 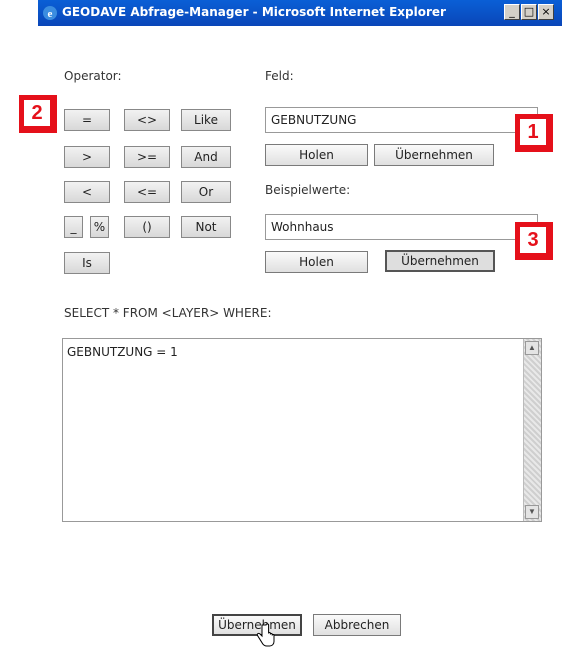 I want to click on field-label: Feld:, so click(x=279, y=76).